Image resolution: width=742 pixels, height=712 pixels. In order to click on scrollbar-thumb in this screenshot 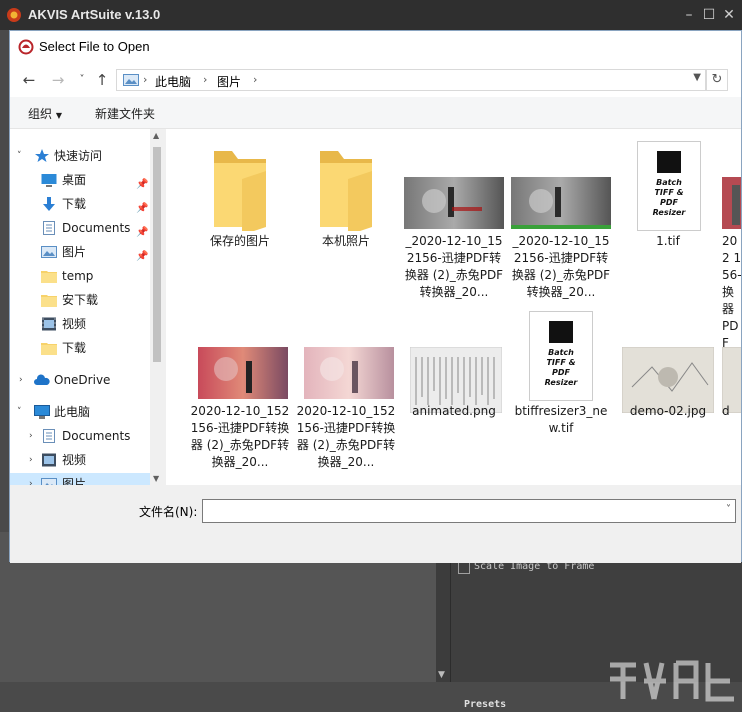, I will do `click(157, 254)`.